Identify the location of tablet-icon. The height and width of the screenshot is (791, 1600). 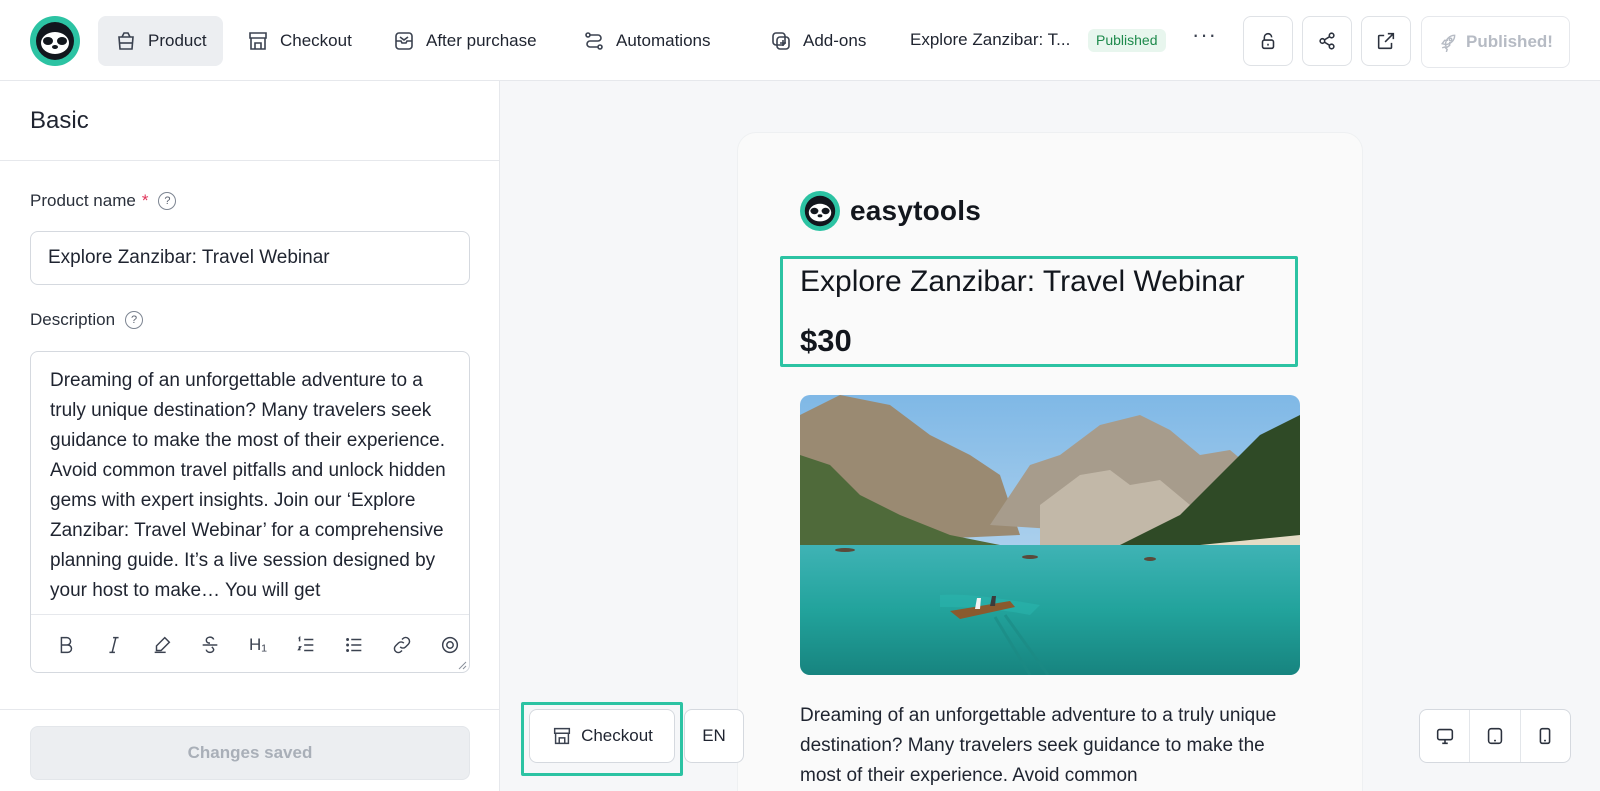
(1495, 736).